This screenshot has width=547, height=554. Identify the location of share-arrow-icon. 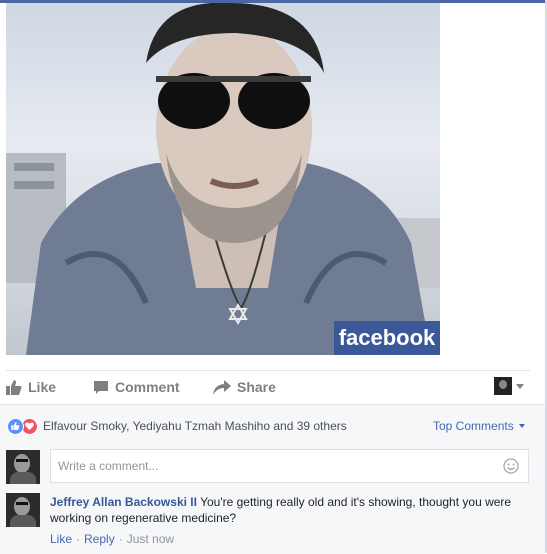
(222, 387).